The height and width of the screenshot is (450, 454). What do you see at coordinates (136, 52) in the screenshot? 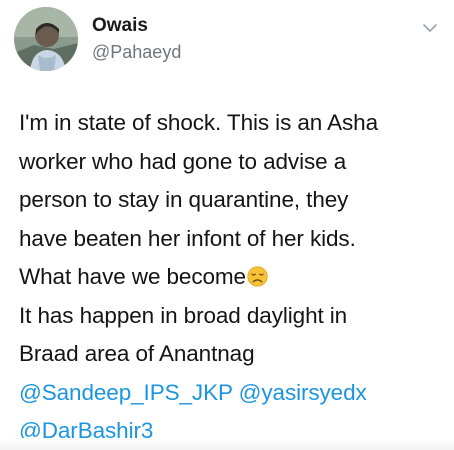
I see `author-handle: @Pahaeyd` at bounding box center [136, 52].